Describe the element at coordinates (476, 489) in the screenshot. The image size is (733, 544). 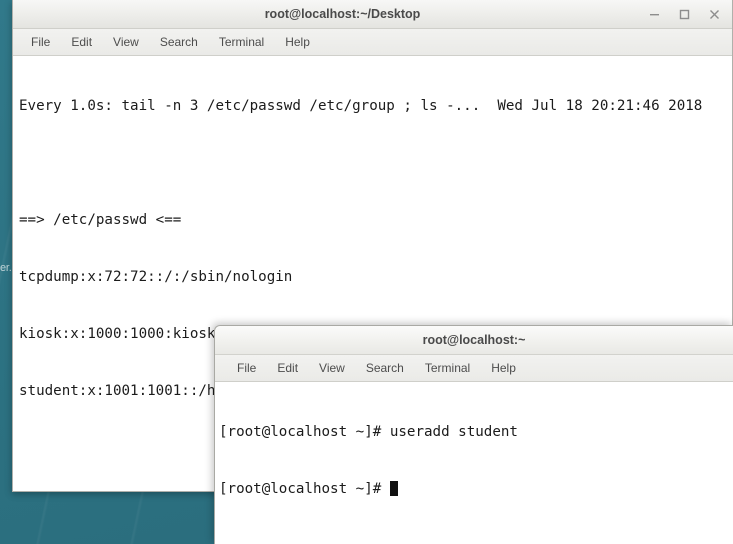
I see `terminal-prompt-line: [root@localhost ~]#` at that location.